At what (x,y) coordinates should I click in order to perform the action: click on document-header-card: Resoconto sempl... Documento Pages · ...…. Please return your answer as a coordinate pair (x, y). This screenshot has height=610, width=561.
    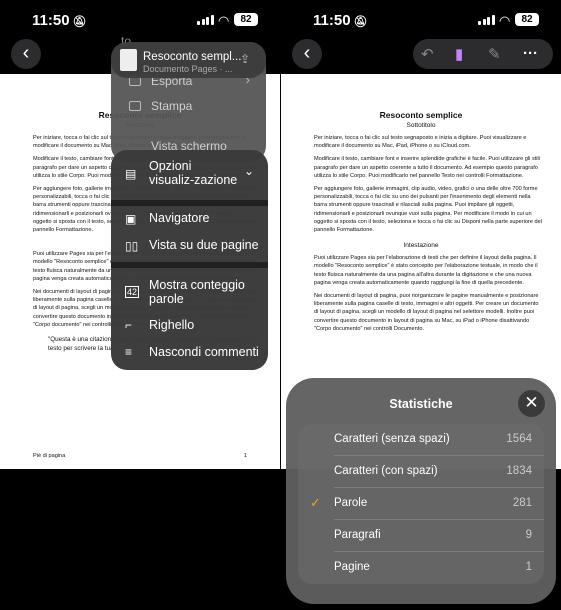
    Looking at the image, I should click on (188, 60).